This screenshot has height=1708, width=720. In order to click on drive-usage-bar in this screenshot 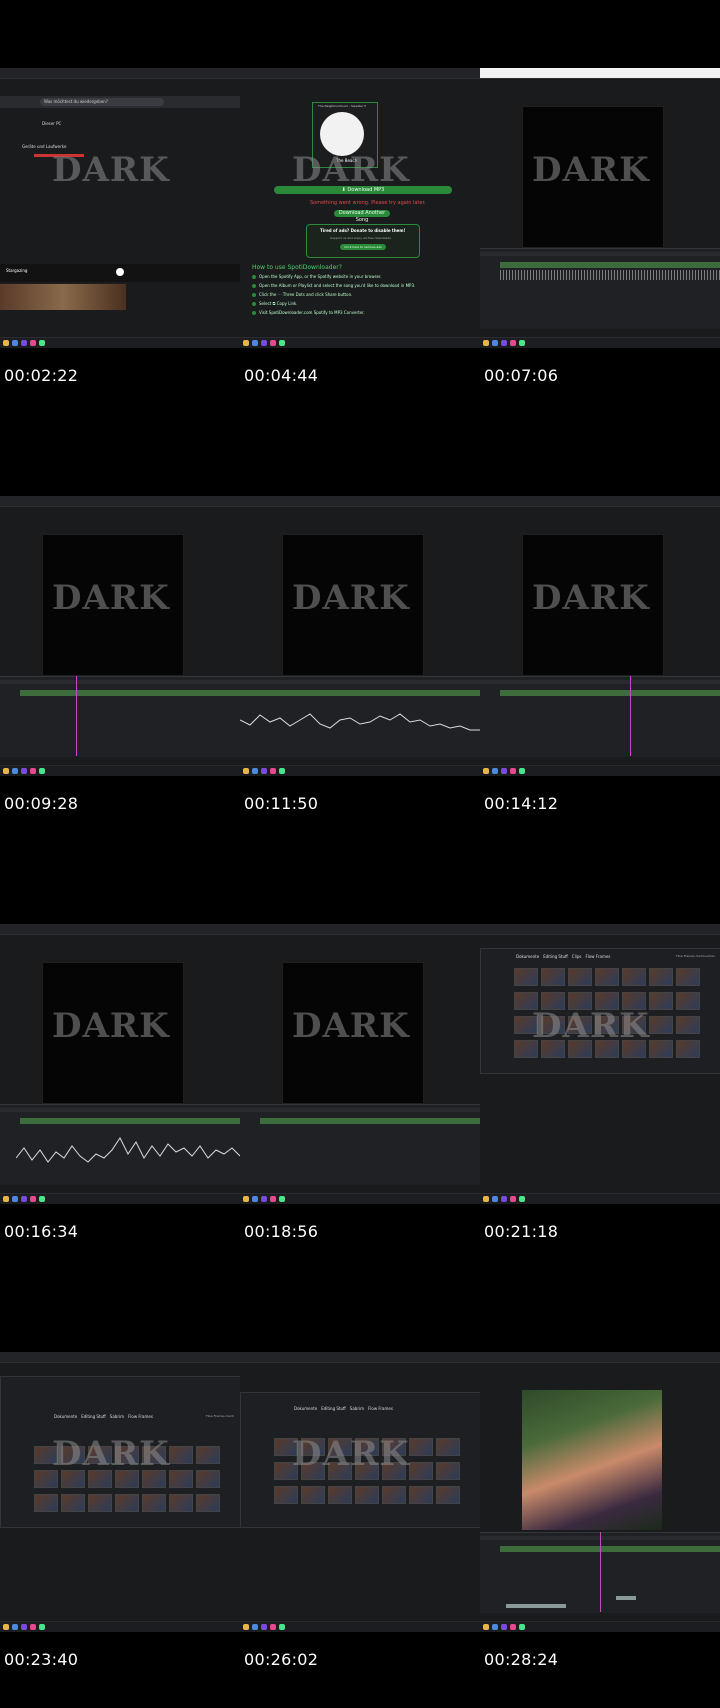, I will do `click(59, 155)`.